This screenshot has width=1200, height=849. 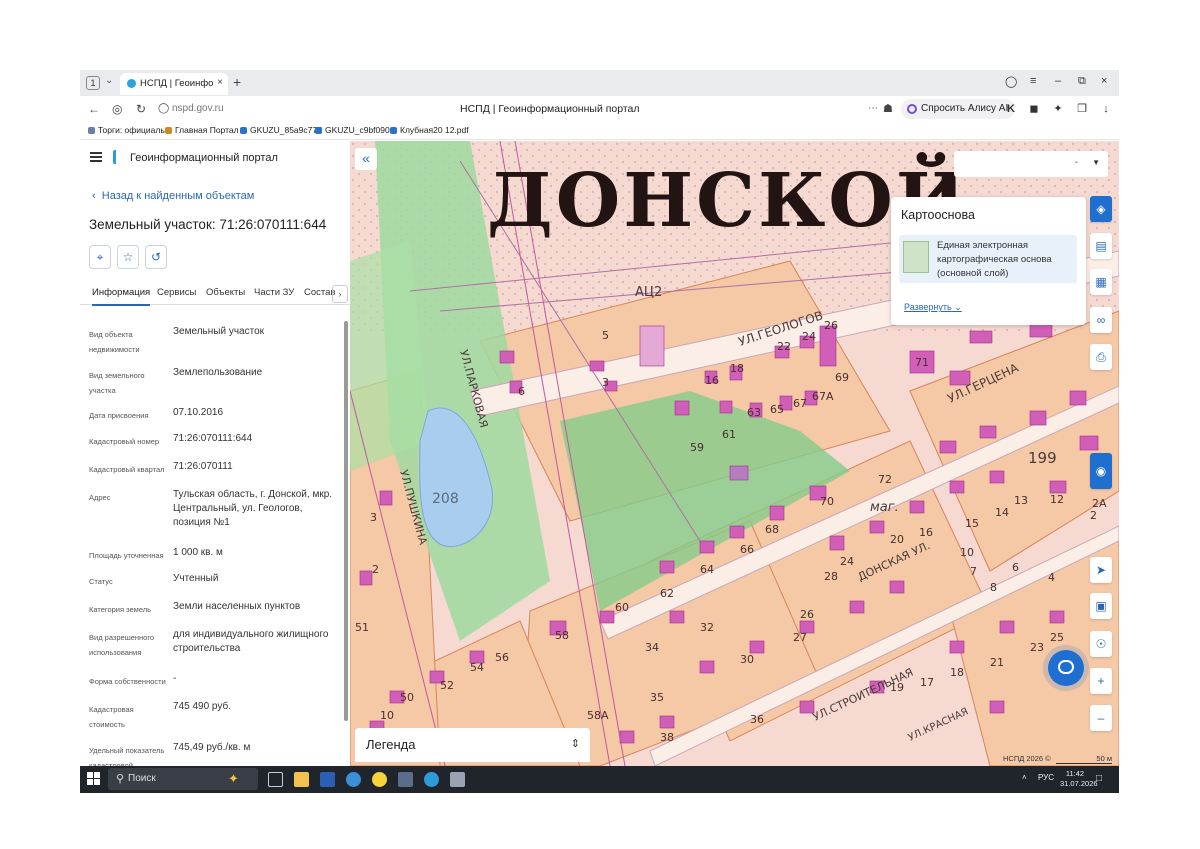 What do you see at coordinates (405, 779) in the screenshot?
I see `calculator-icon` at bounding box center [405, 779].